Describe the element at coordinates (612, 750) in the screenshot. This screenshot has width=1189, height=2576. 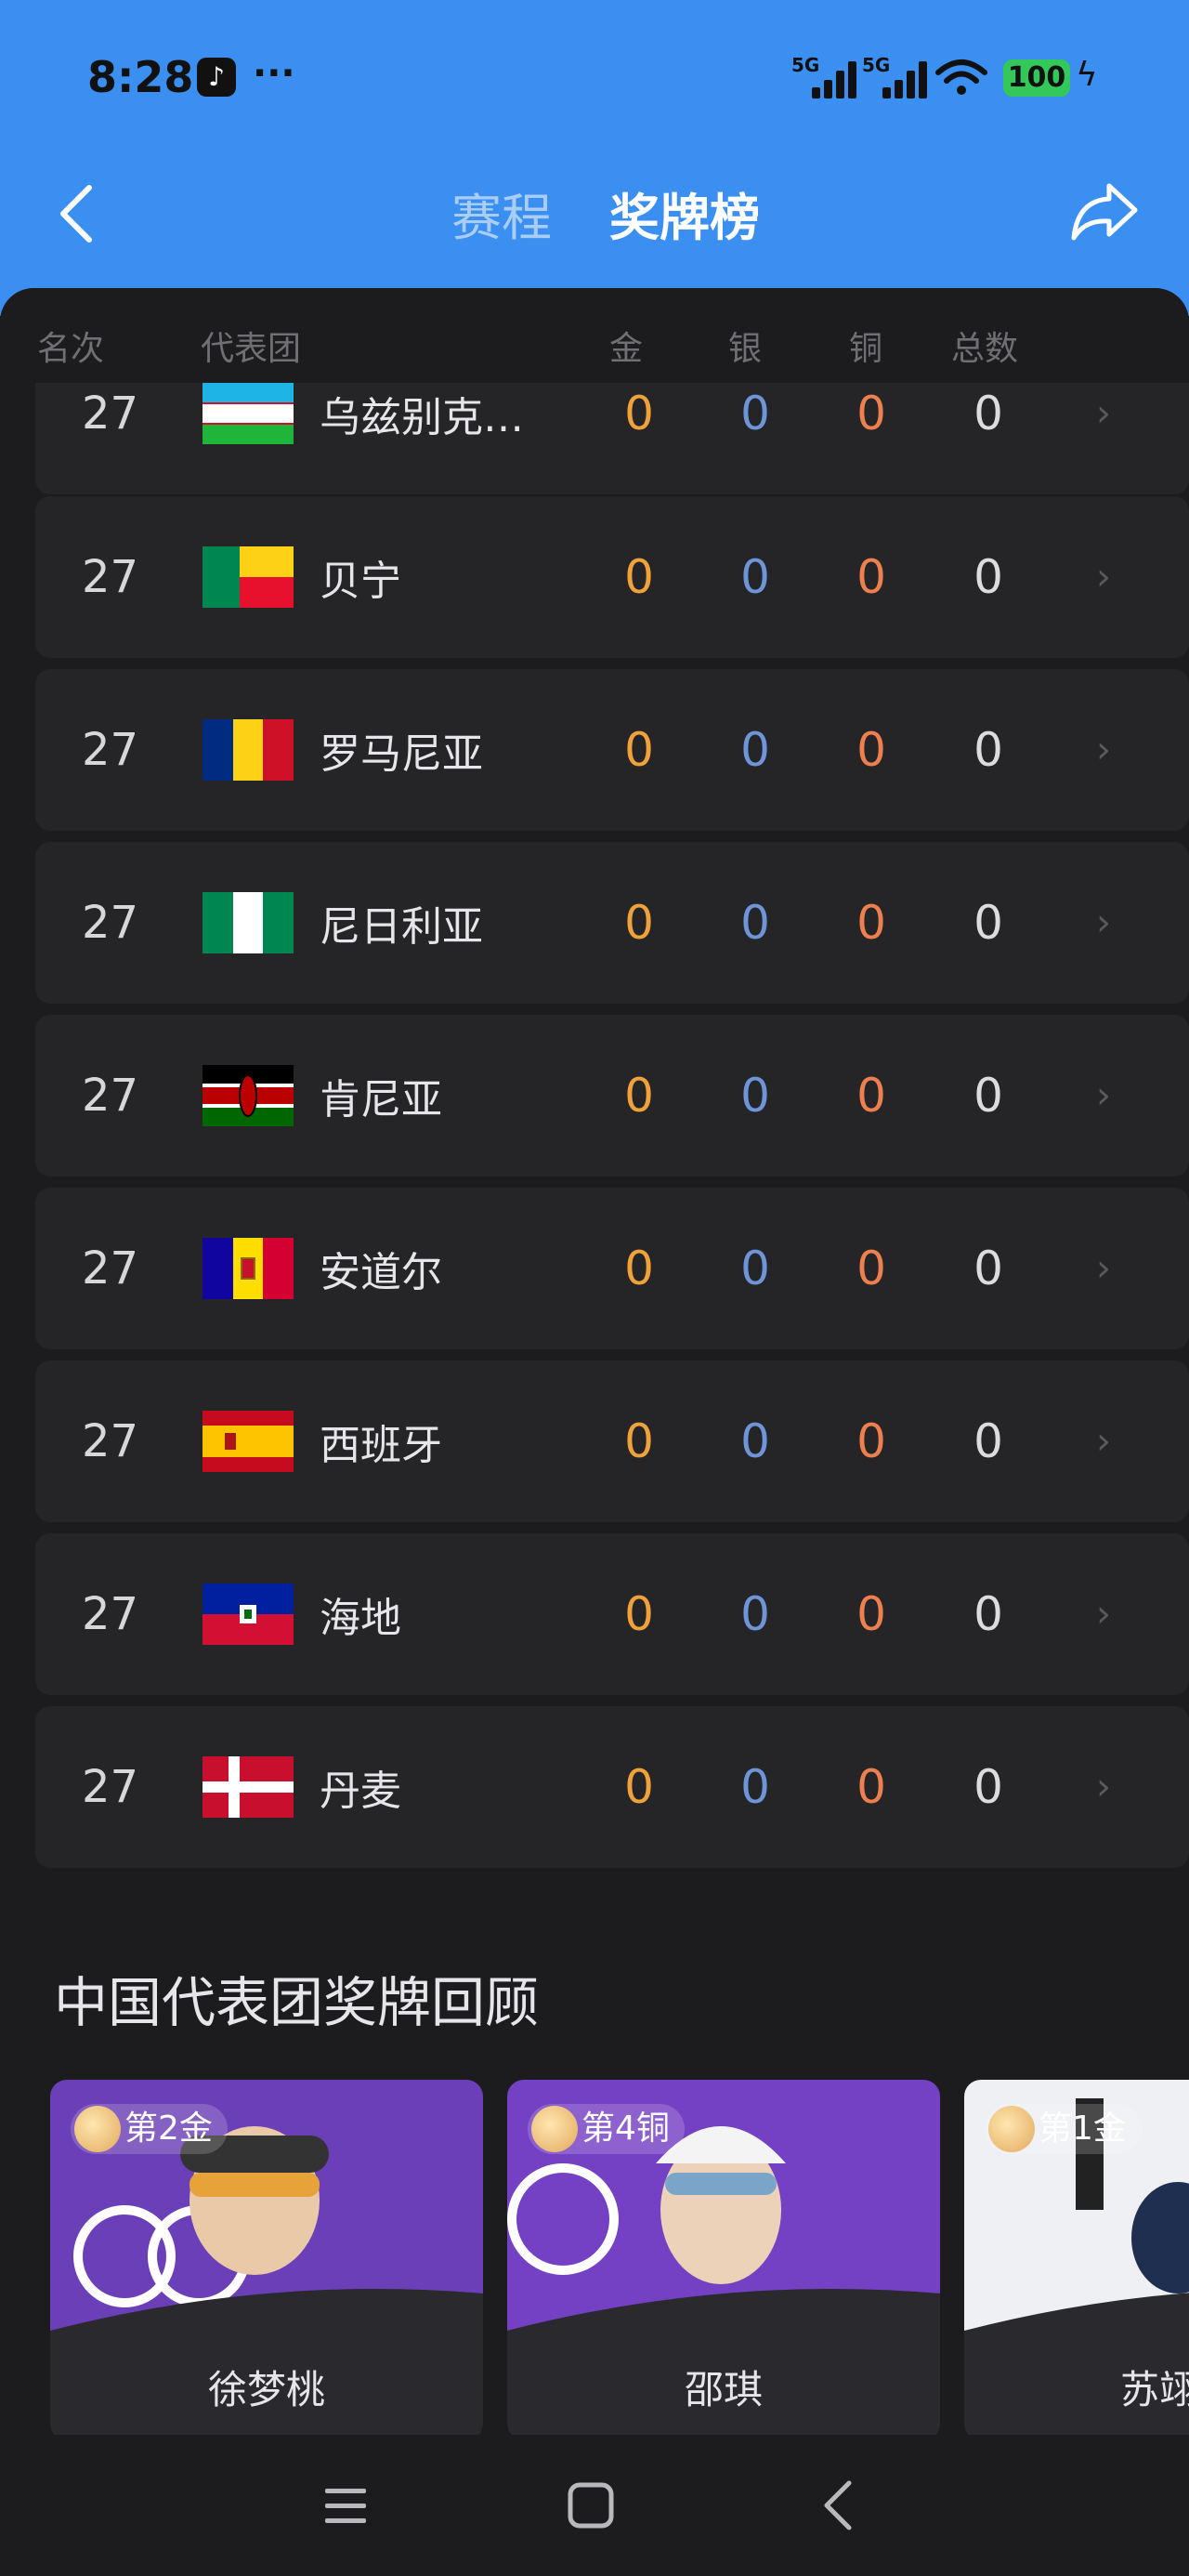
I see `table-row: 27 罗马尼亚 0 0 0 0 ›` at that location.